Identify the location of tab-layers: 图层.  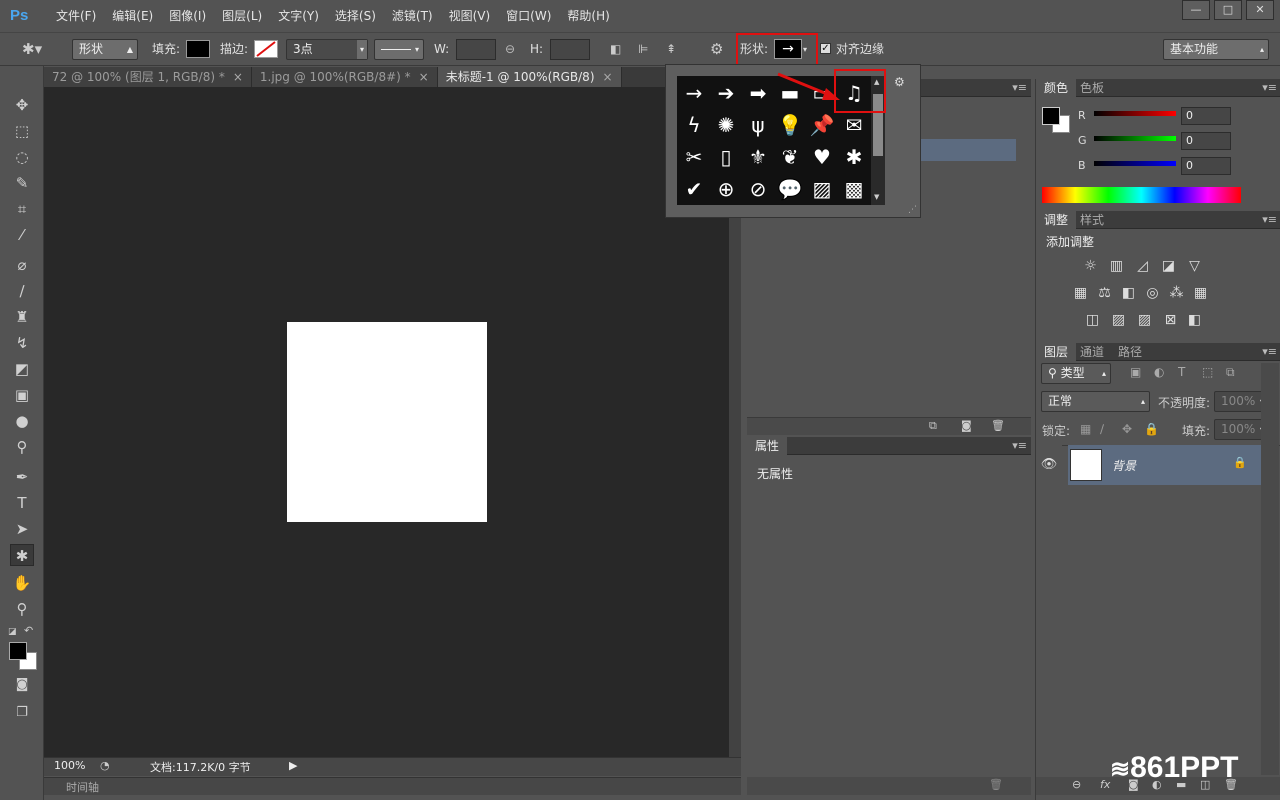
(1056, 352).